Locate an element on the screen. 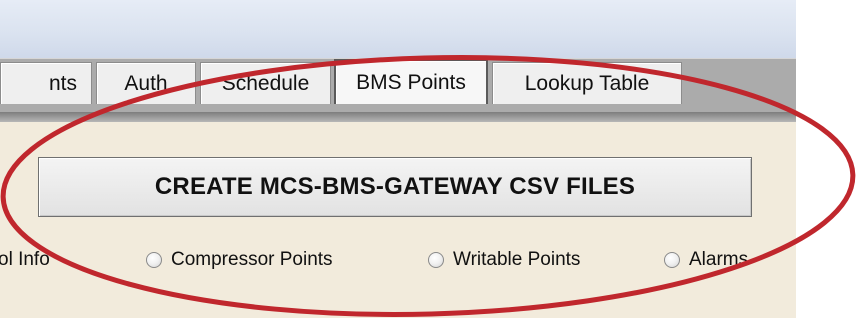  tab-points-partial: nts is located at coordinates (46, 83).